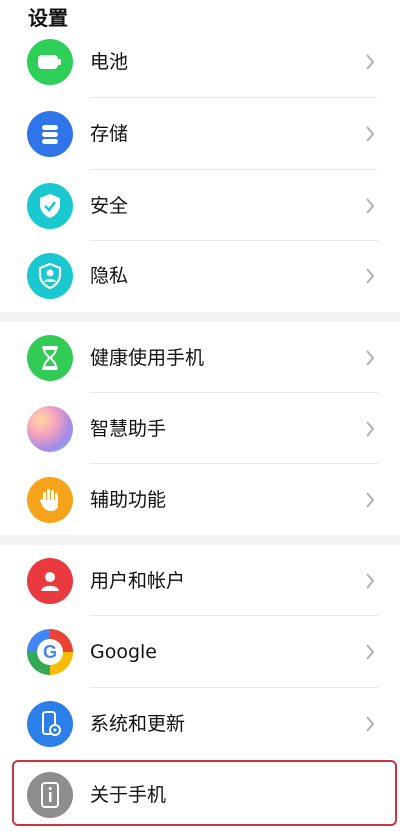 The width and height of the screenshot is (400, 831). Describe the element at coordinates (200, 276) in the screenshot. I see `settings-item-privacy: 隐私` at that location.